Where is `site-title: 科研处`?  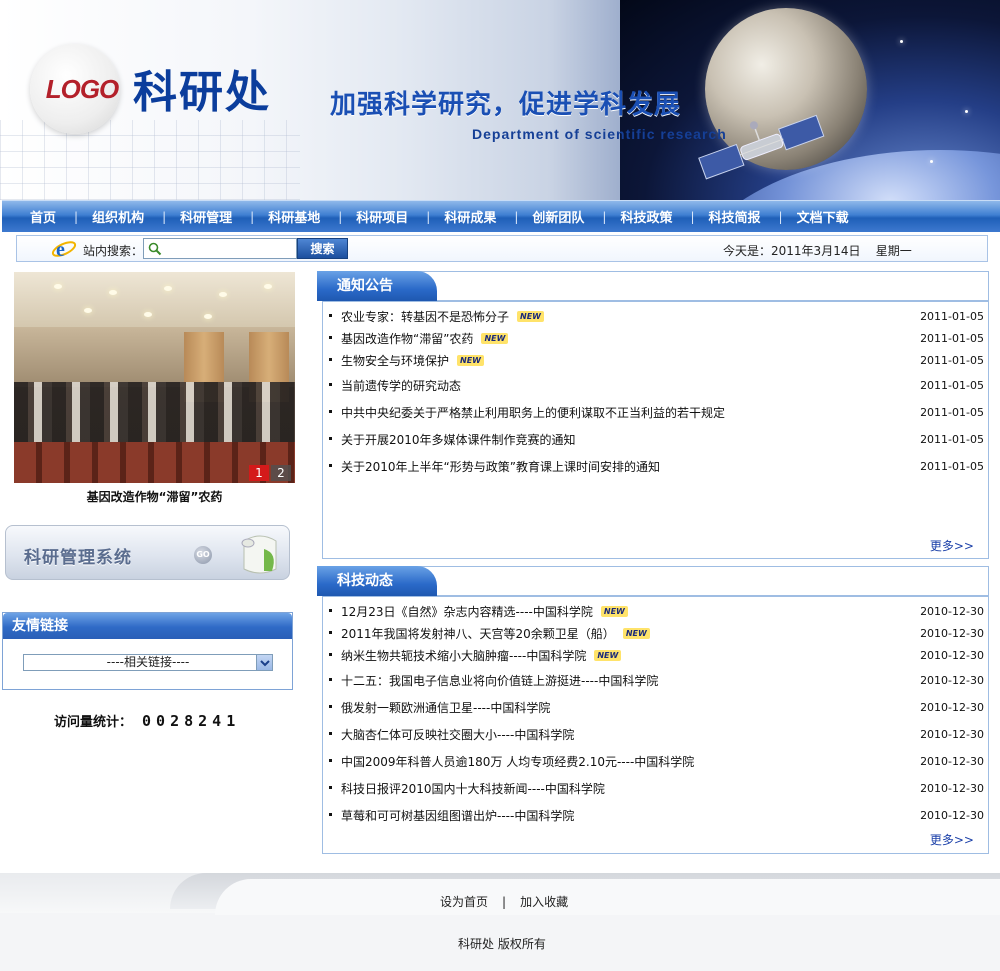 site-title: 科研处 is located at coordinates (202, 92).